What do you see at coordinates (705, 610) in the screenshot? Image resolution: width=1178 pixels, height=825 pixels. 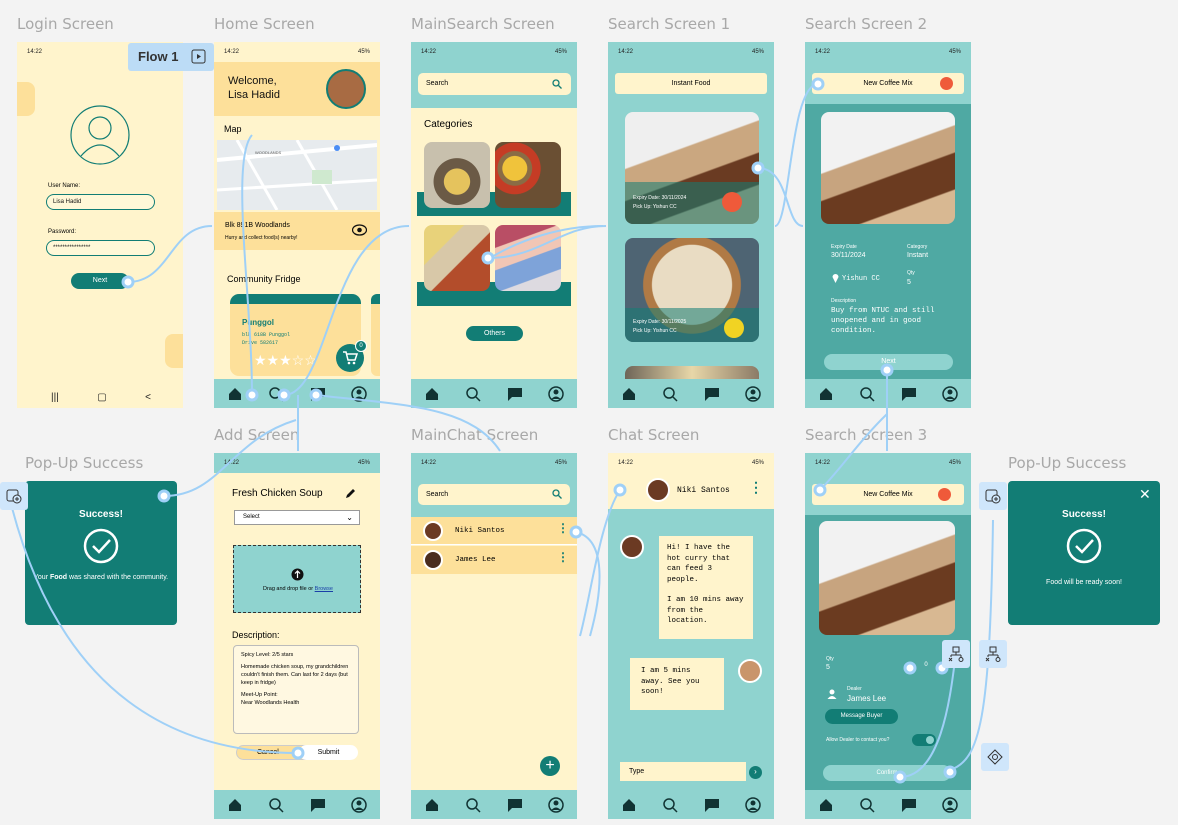 I see `message-text: I am 10 mins away from the location.` at bounding box center [705, 610].